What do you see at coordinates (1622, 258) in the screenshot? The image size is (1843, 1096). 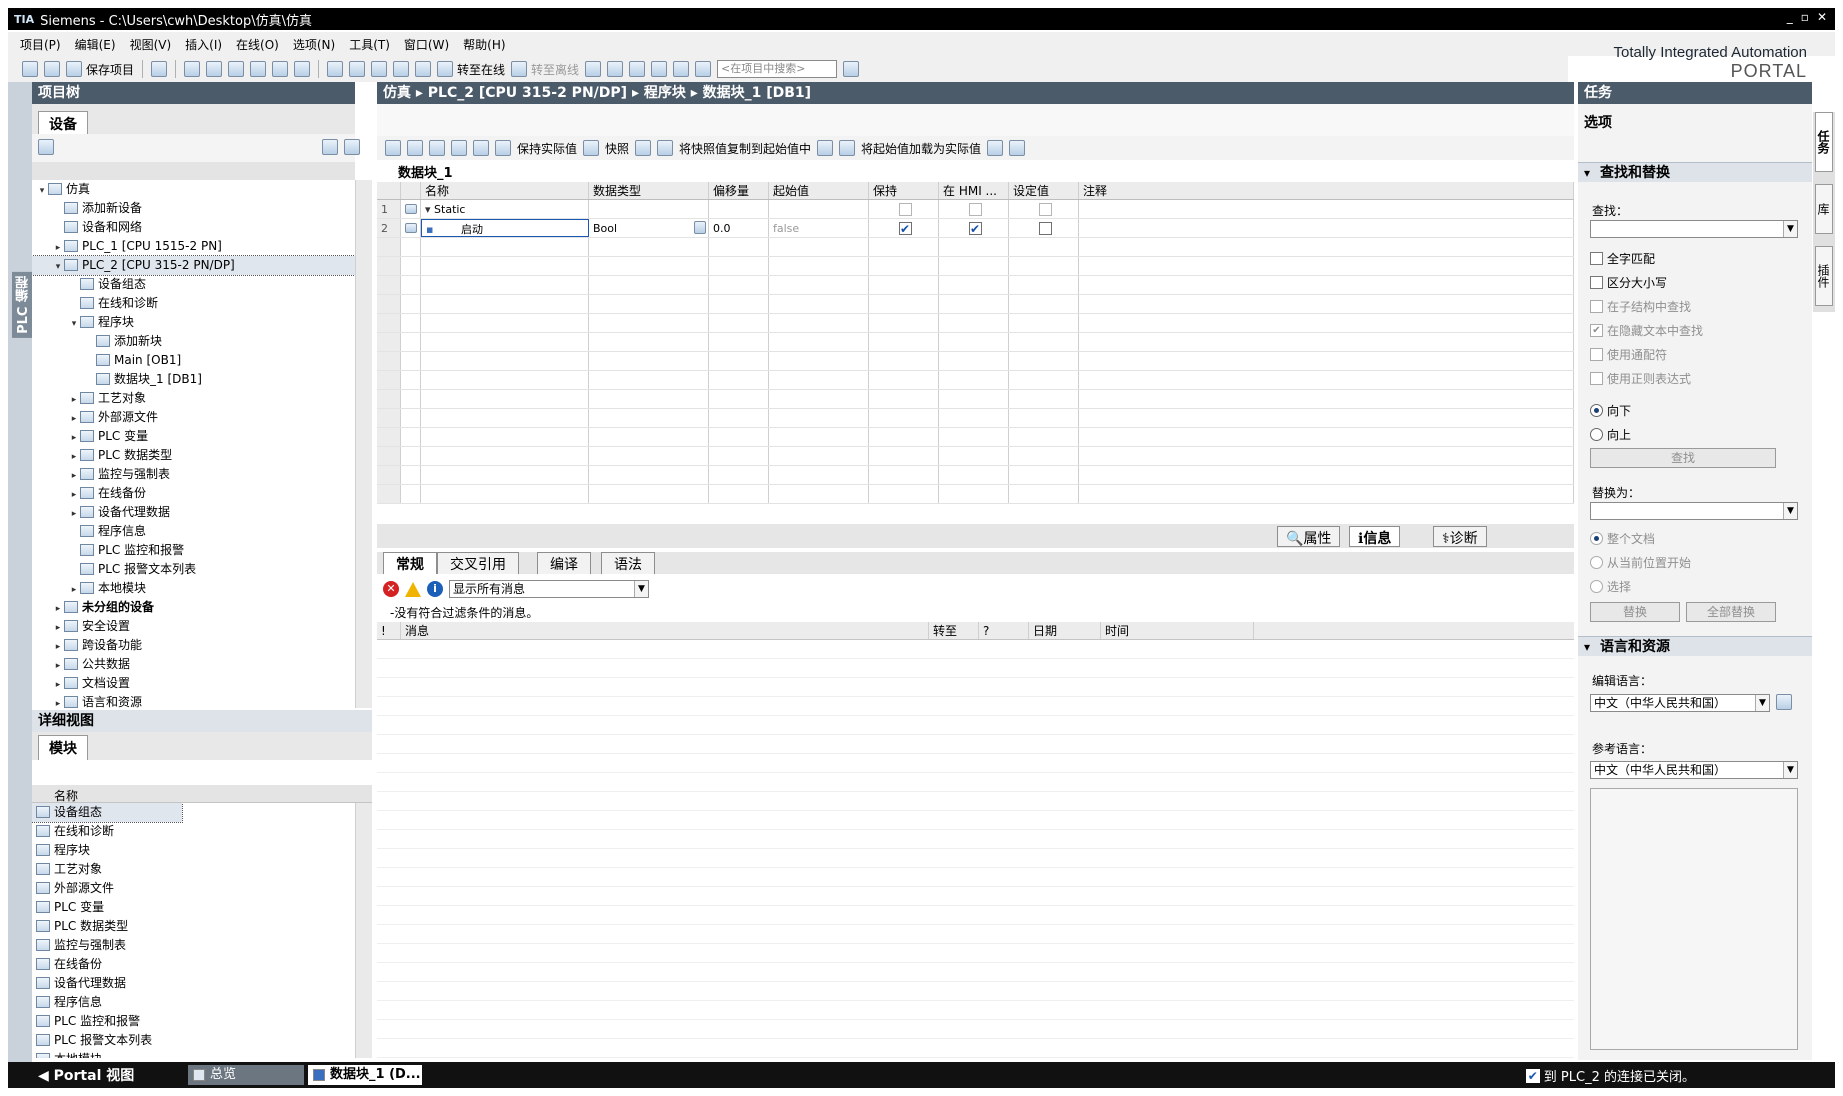 I see `check-whole-word: 全字匹配` at bounding box center [1622, 258].